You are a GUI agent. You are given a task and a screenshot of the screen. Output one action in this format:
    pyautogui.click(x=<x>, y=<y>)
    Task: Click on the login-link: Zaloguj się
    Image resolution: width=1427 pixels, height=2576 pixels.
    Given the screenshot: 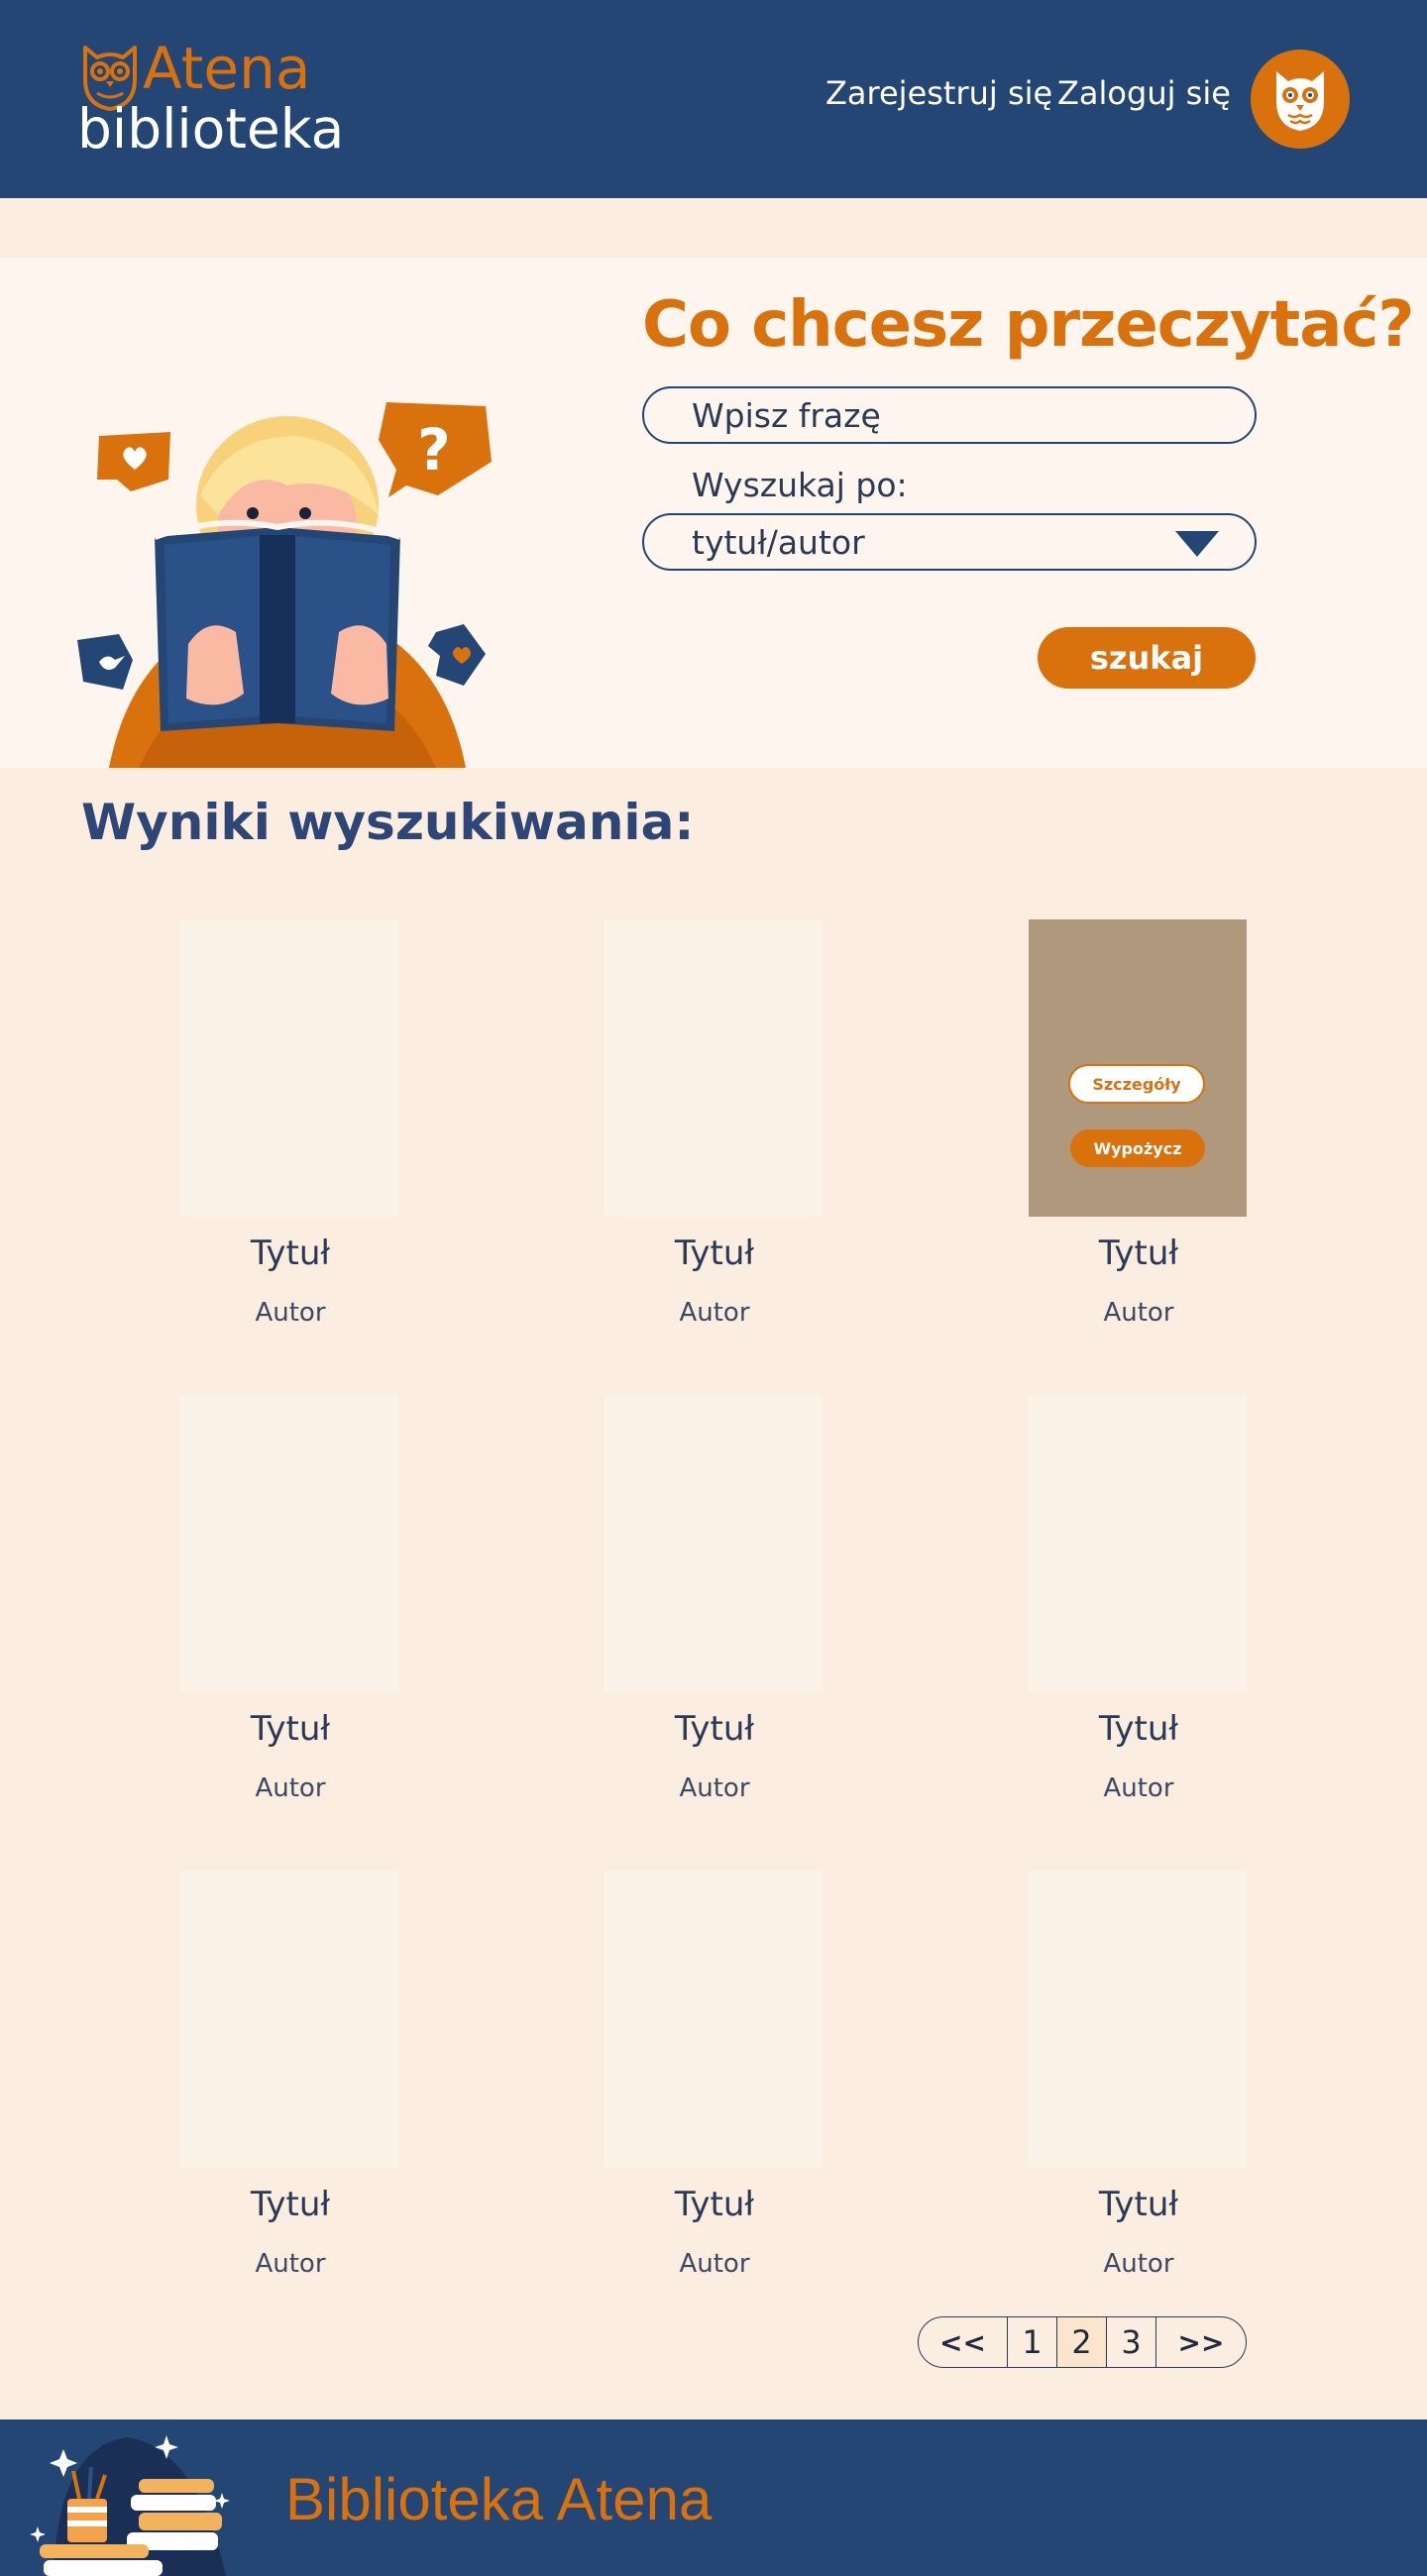 What is the action you would take?
    pyautogui.click(x=1144, y=93)
    